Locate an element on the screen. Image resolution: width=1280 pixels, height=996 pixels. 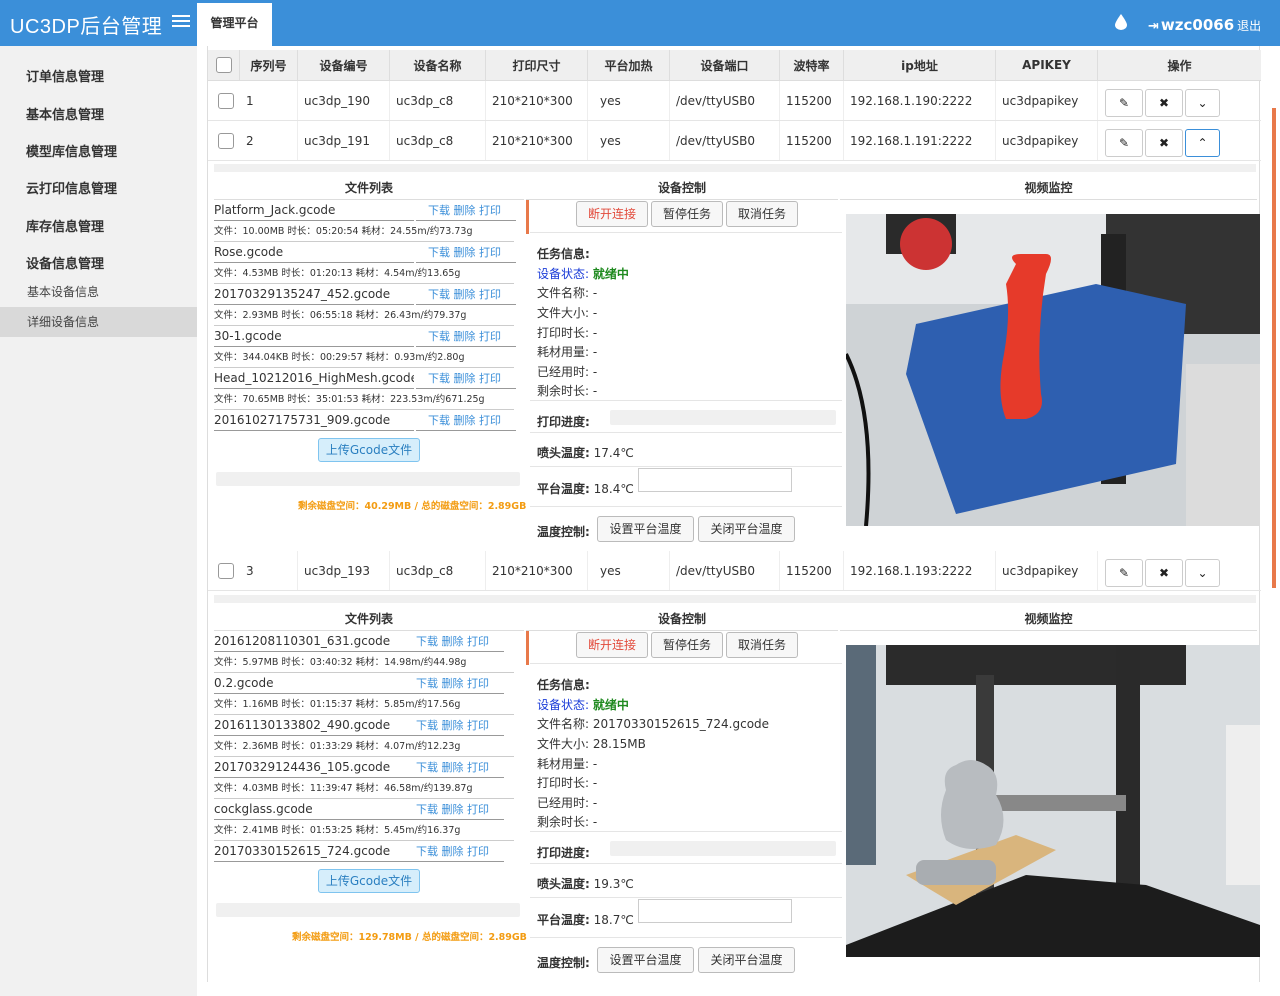
cell-device-id: uc3dp_190 is located at coordinates (344, 100).